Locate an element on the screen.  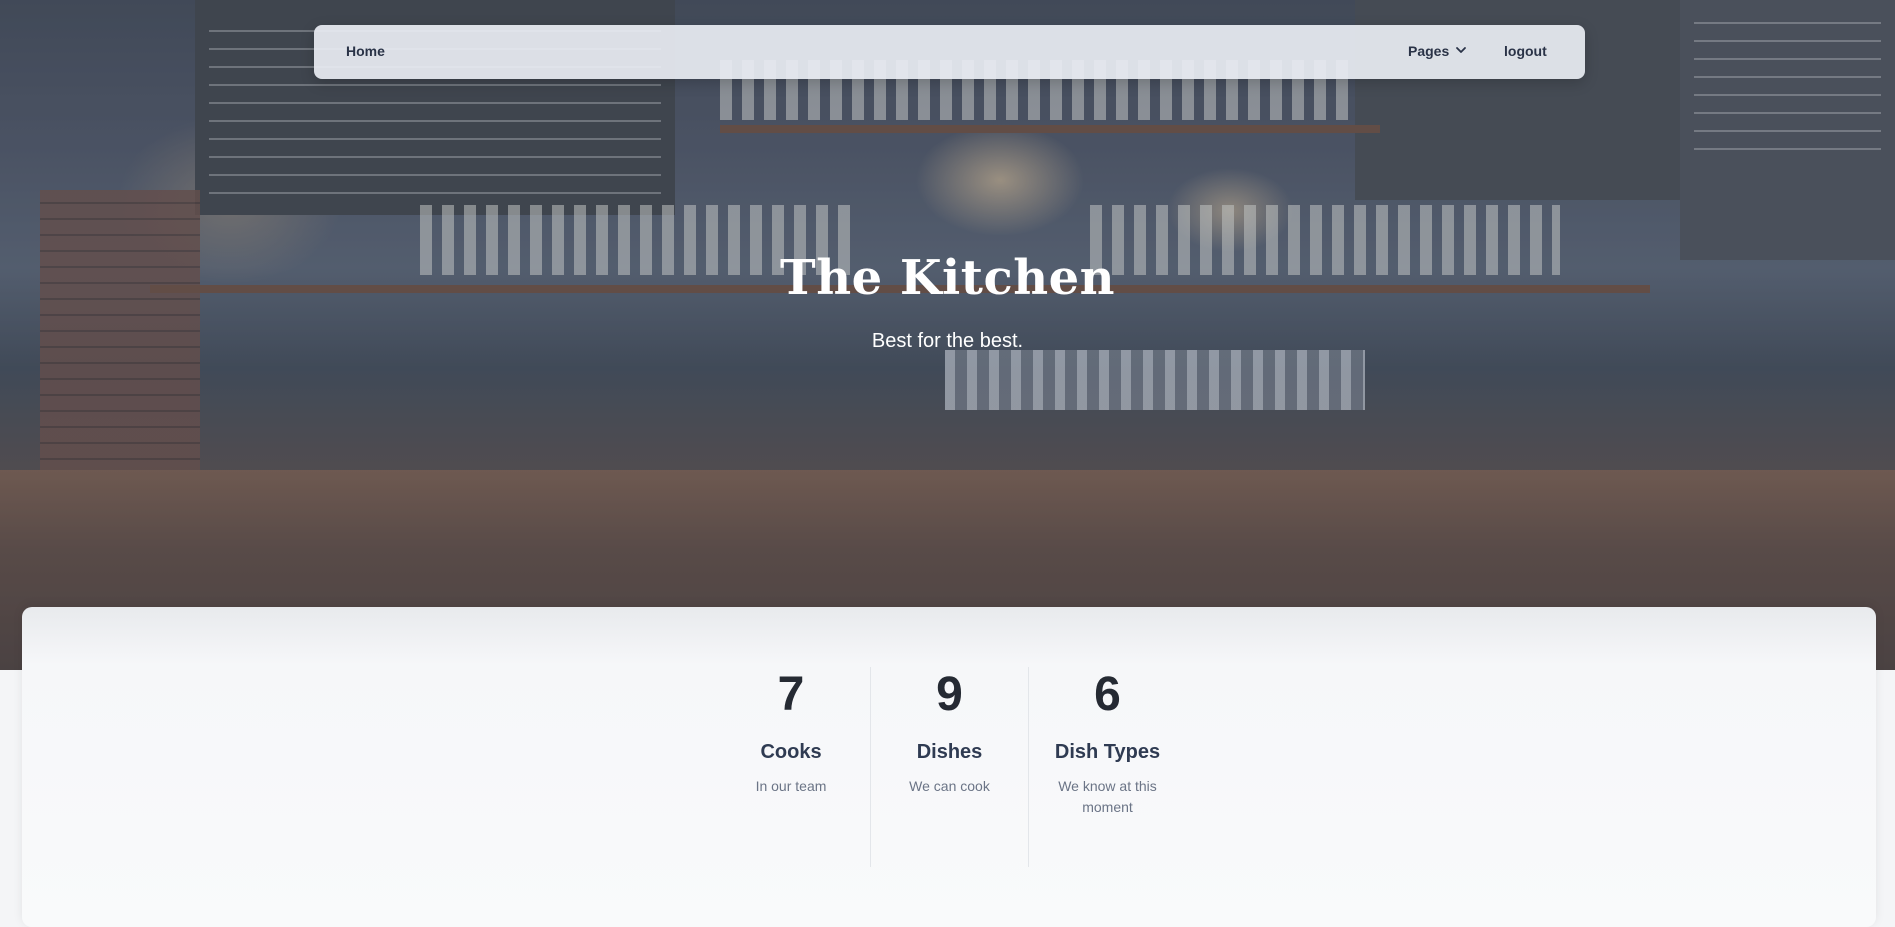
nav-pages-dropdown: Pages is located at coordinates (1437, 51).